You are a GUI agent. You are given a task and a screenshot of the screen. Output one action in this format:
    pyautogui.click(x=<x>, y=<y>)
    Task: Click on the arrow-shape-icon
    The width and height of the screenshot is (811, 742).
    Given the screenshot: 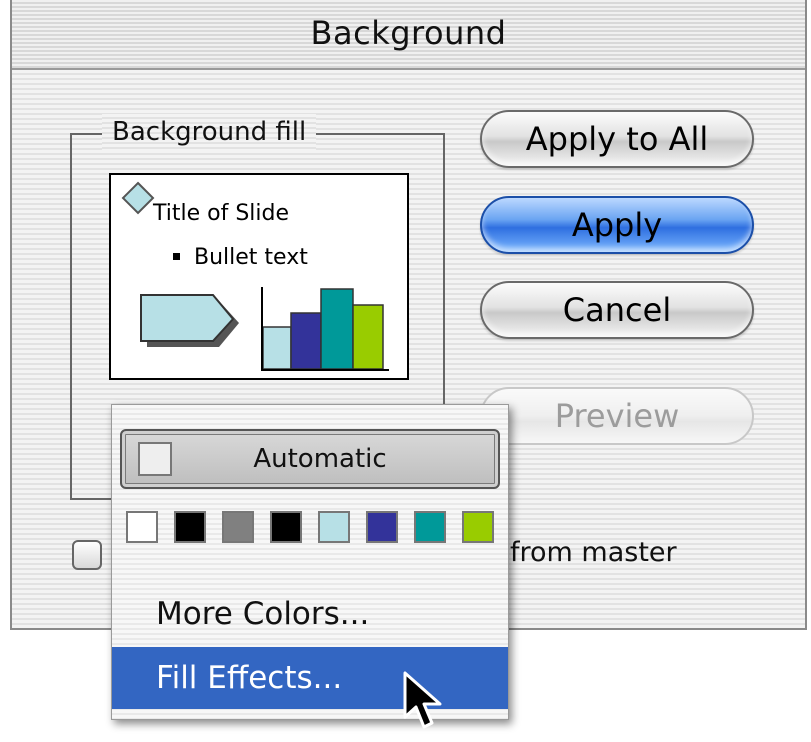 What is the action you would take?
    pyautogui.click(x=189, y=320)
    